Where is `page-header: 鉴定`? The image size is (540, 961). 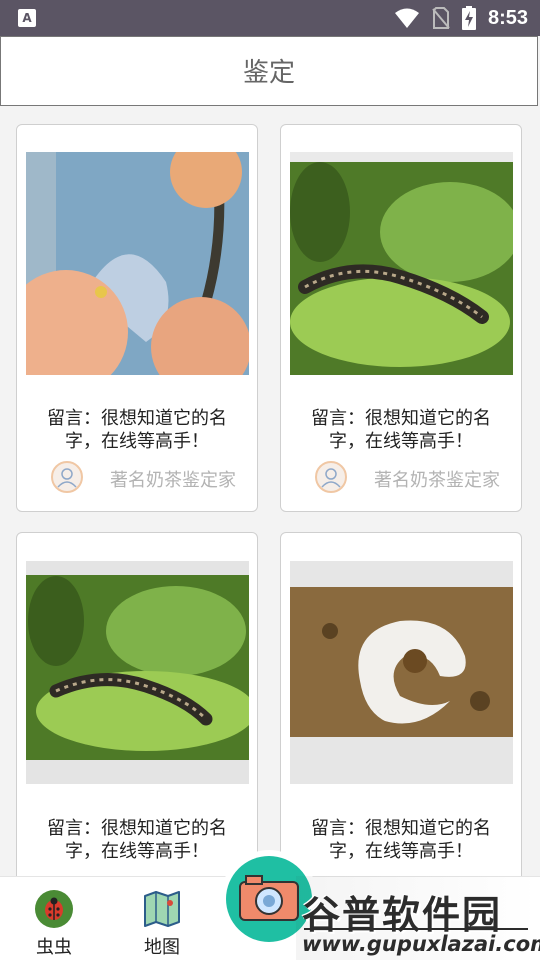 page-header: 鉴定 is located at coordinates (269, 71).